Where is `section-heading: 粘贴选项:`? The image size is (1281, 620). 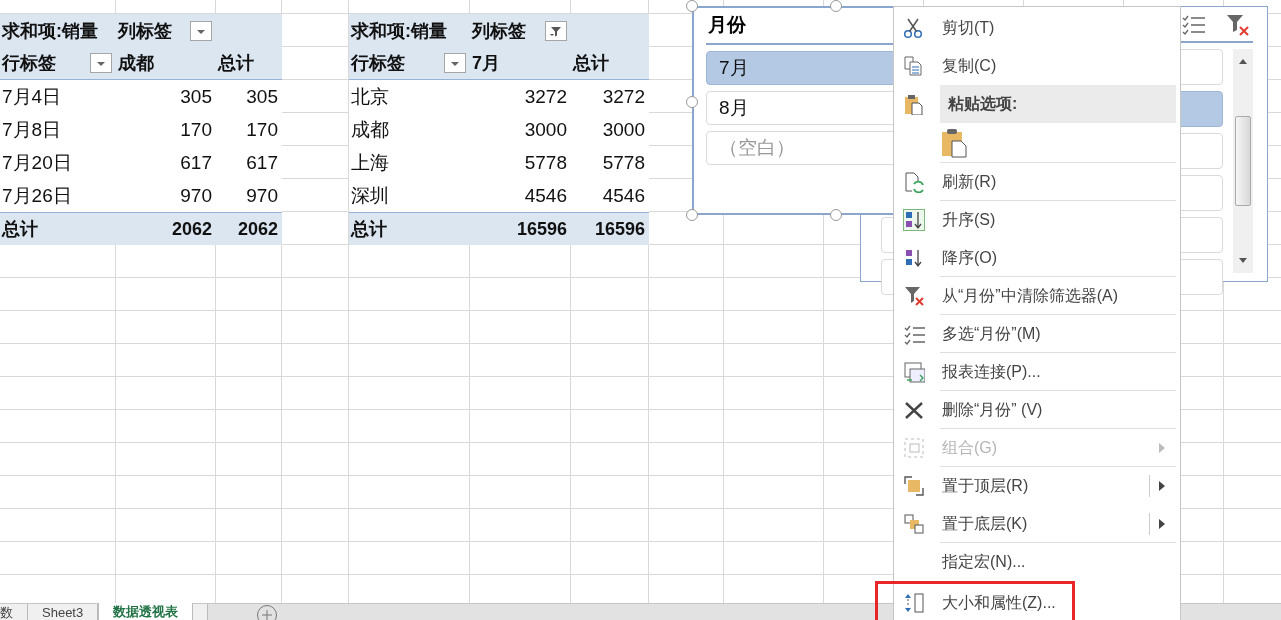 section-heading: 粘贴选项: is located at coordinates (1058, 104).